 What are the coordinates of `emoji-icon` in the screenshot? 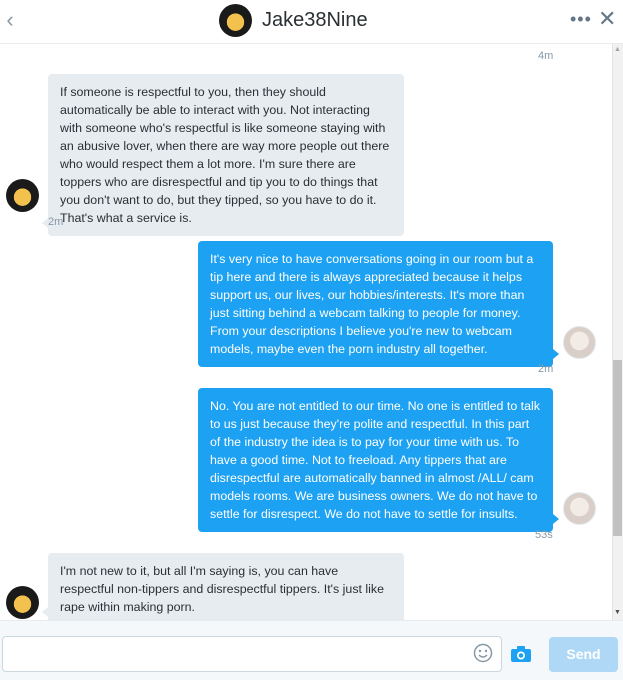 It's located at (483, 653).